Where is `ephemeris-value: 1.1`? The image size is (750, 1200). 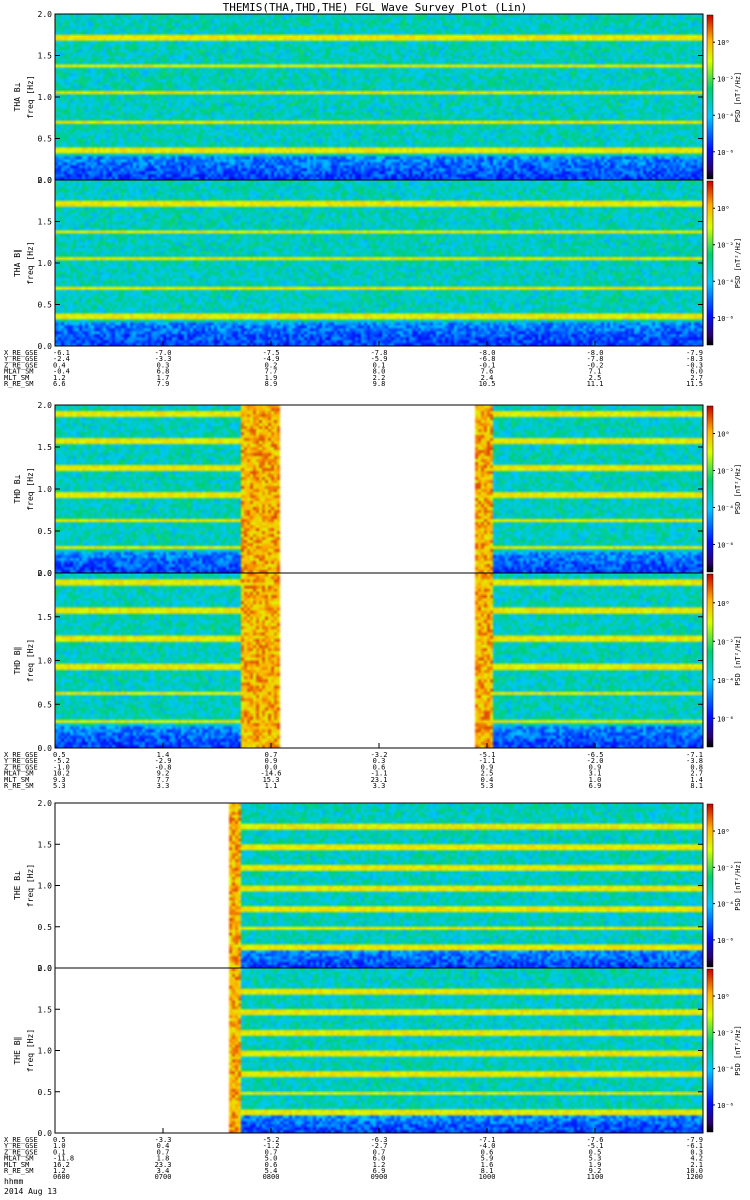 ephemeris-value: 1.1 is located at coordinates (271, 786).